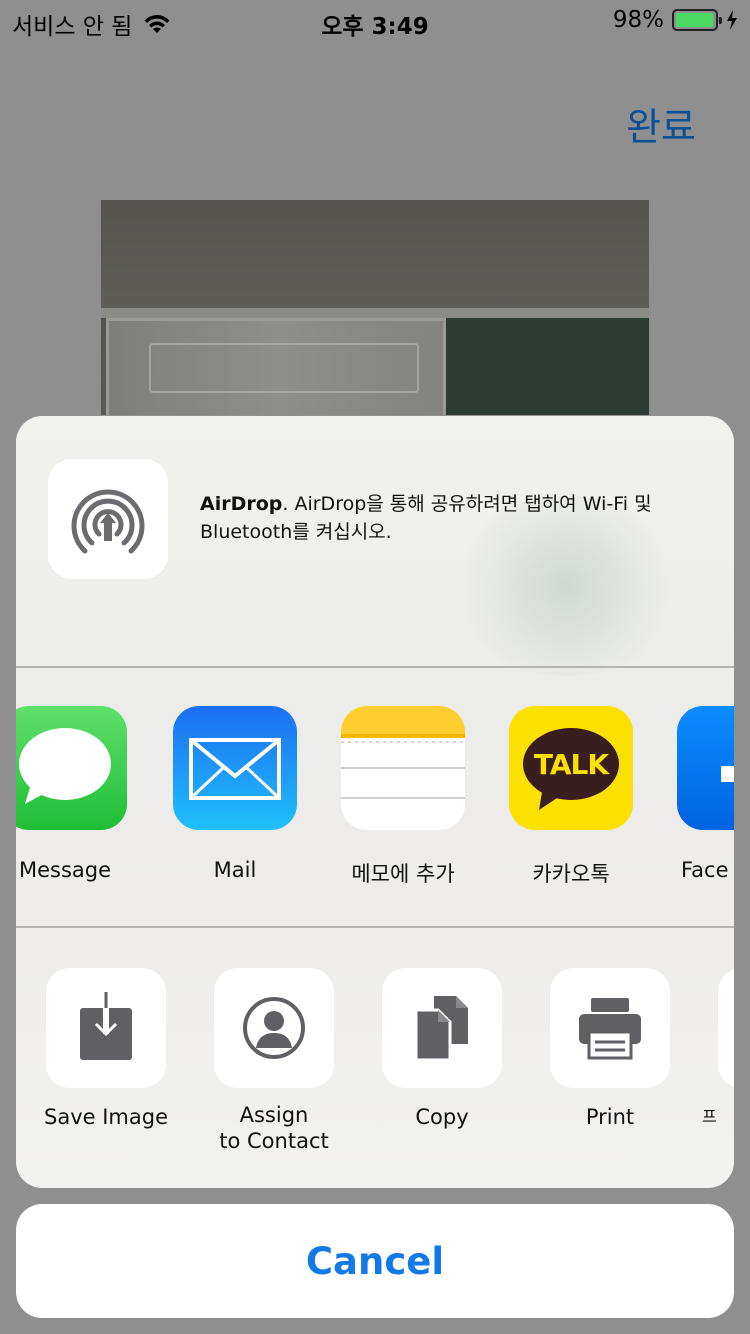 The image size is (750, 1334). What do you see at coordinates (375, 313) in the screenshot?
I see `photo-rail` at bounding box center [375, 313].